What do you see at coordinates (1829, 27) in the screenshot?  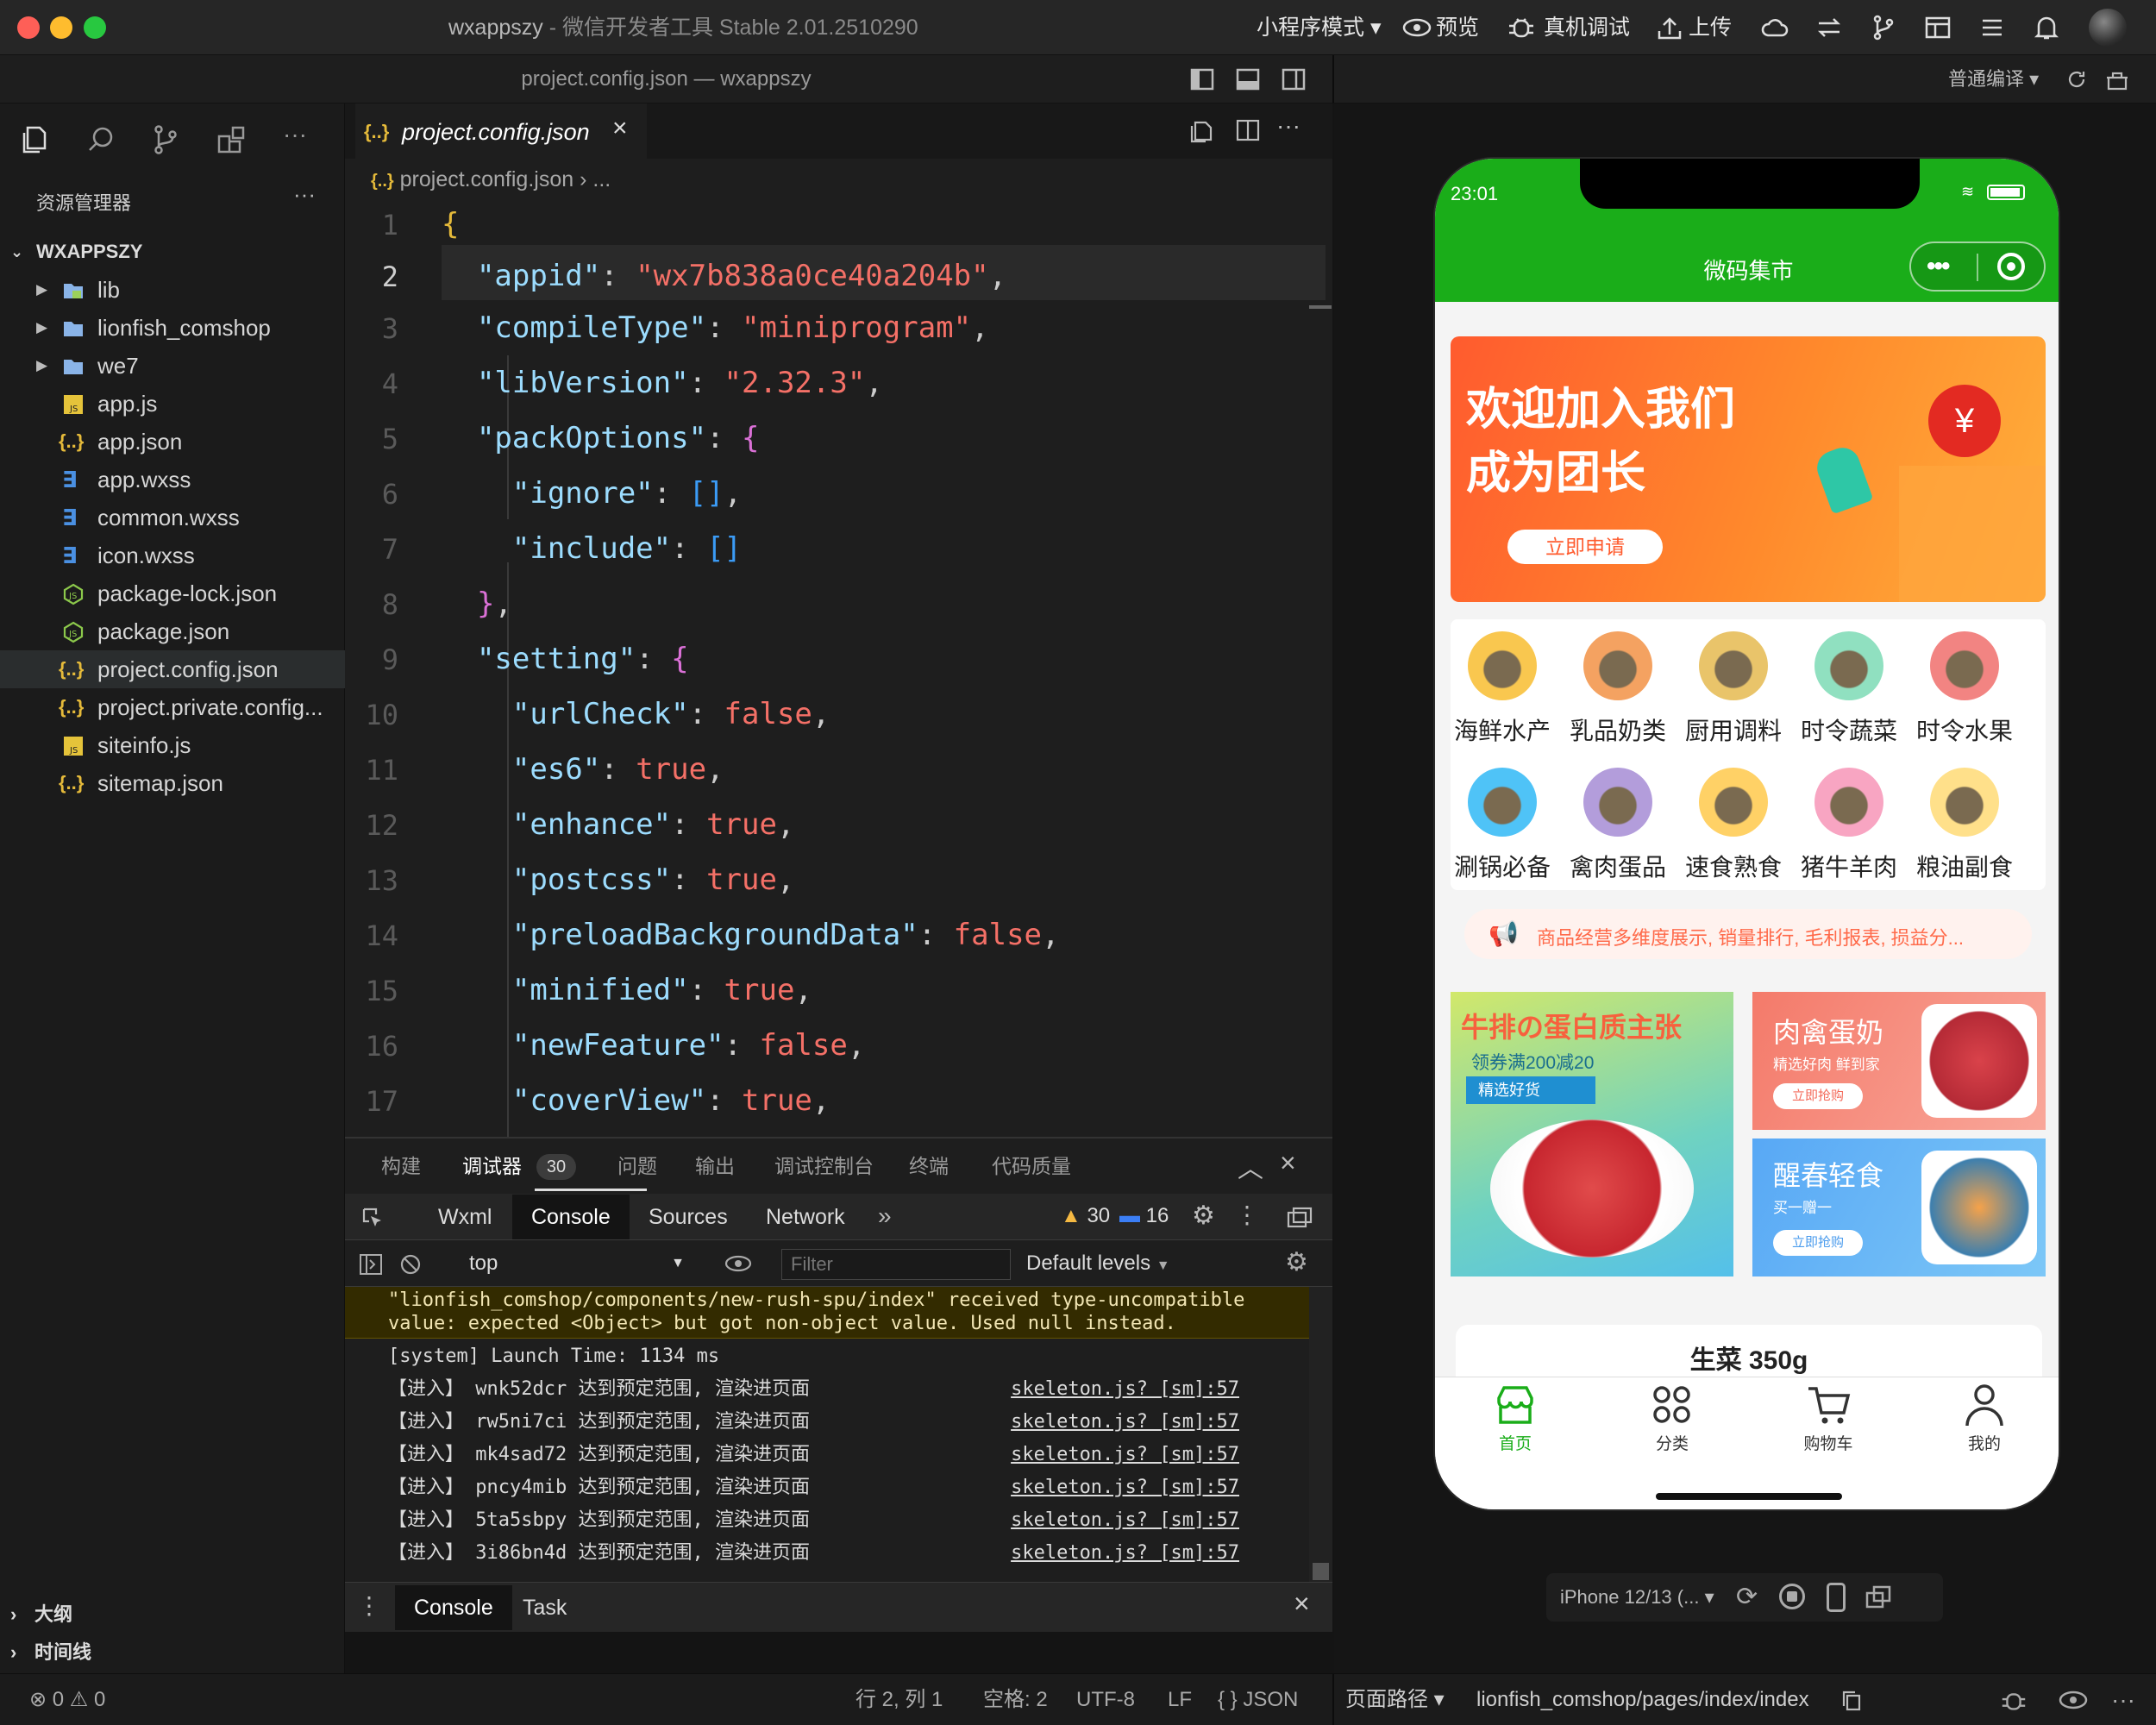 I see `version-icon` at bounding box center [1829, 27].